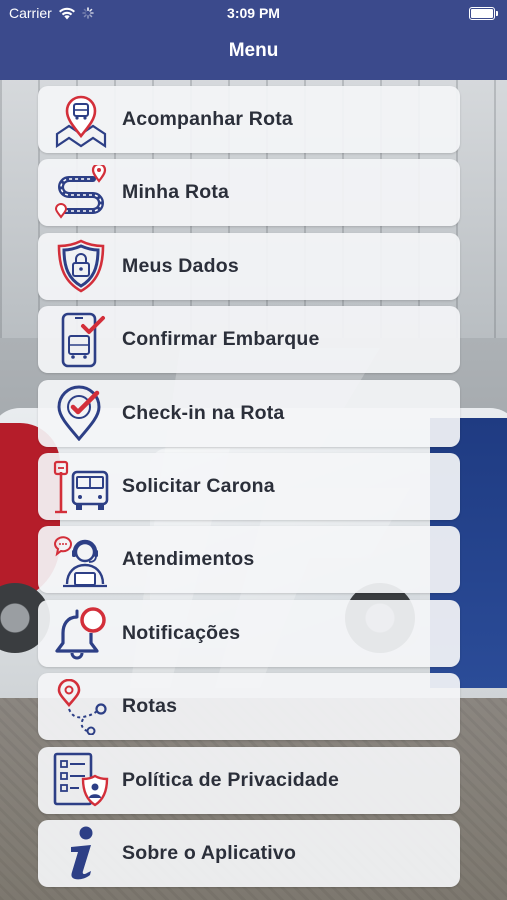 The width and height of the screenshot is (507, 900). What do you see at coordinates (81, 780) in the screenshot?
I see `privacy-document-icon` at bounding box center [81, 780].